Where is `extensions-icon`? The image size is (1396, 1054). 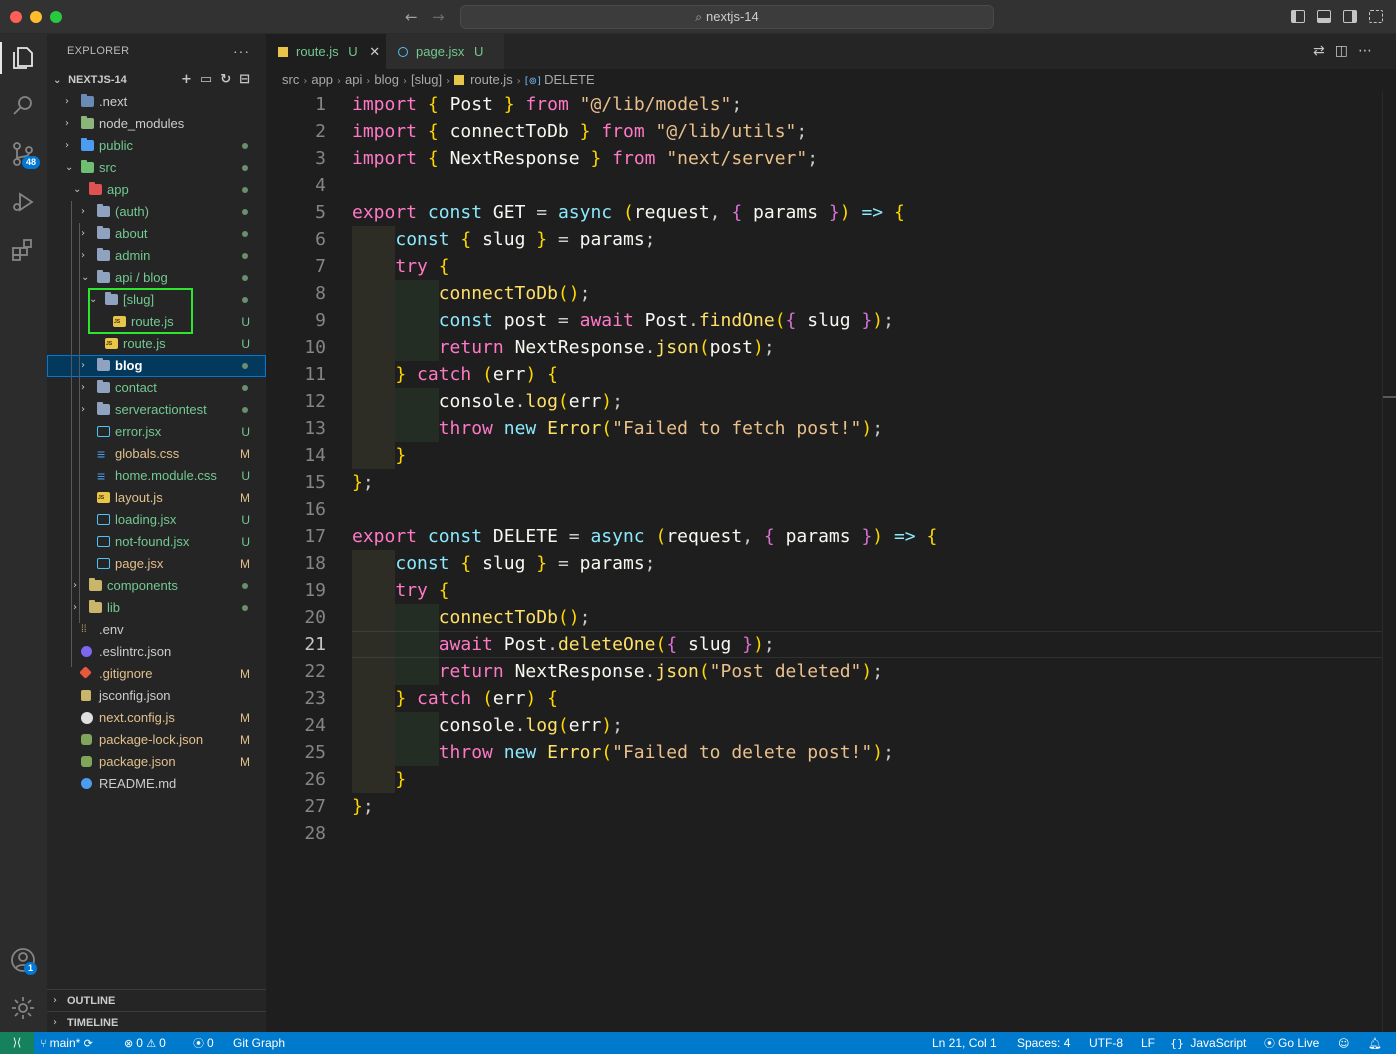 extensions-icon is located at coordinates (23, 250).